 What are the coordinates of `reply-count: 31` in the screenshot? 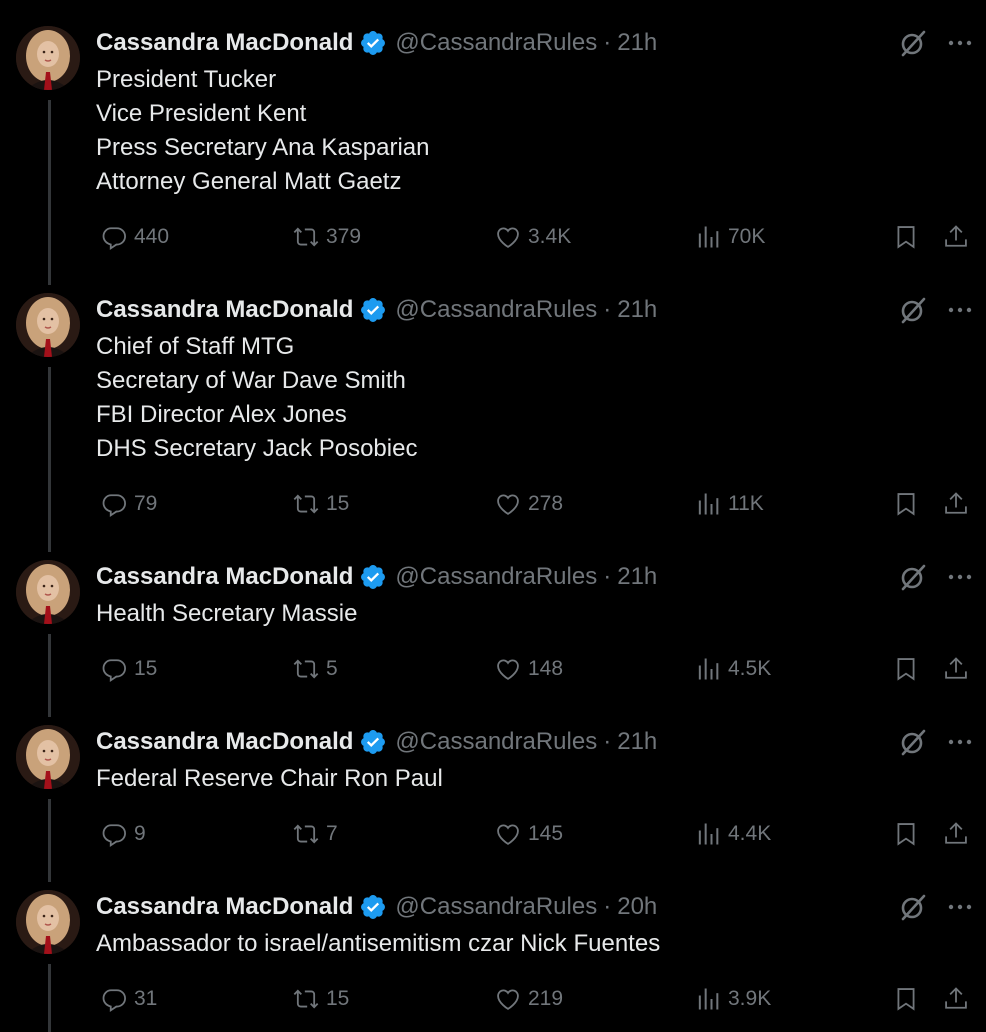 It's located at (146, 998).